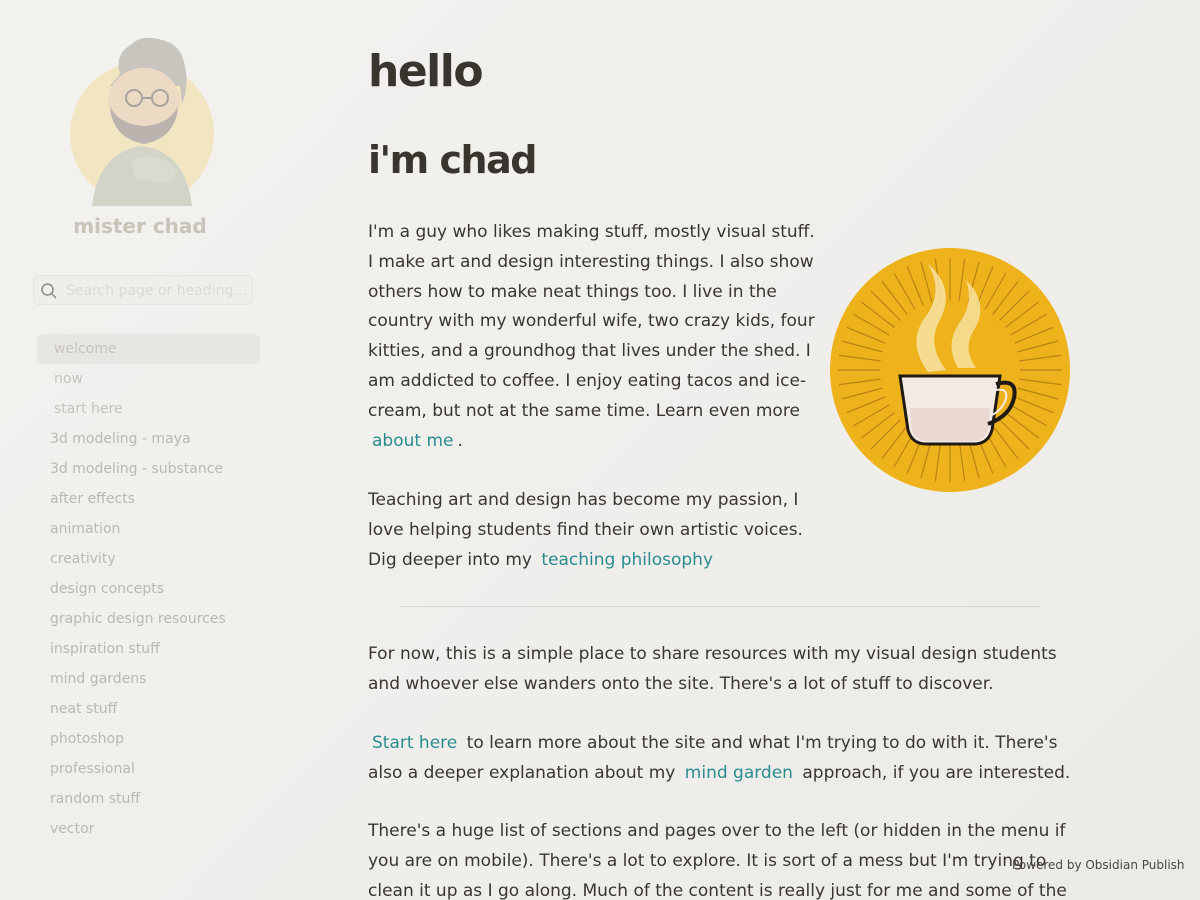 This screenshot has height=900, width=1200. Describe the element at coordinates (148, 799) in the screenshot. I see `sidebar-item-random-stuff: random stuff` at that location.